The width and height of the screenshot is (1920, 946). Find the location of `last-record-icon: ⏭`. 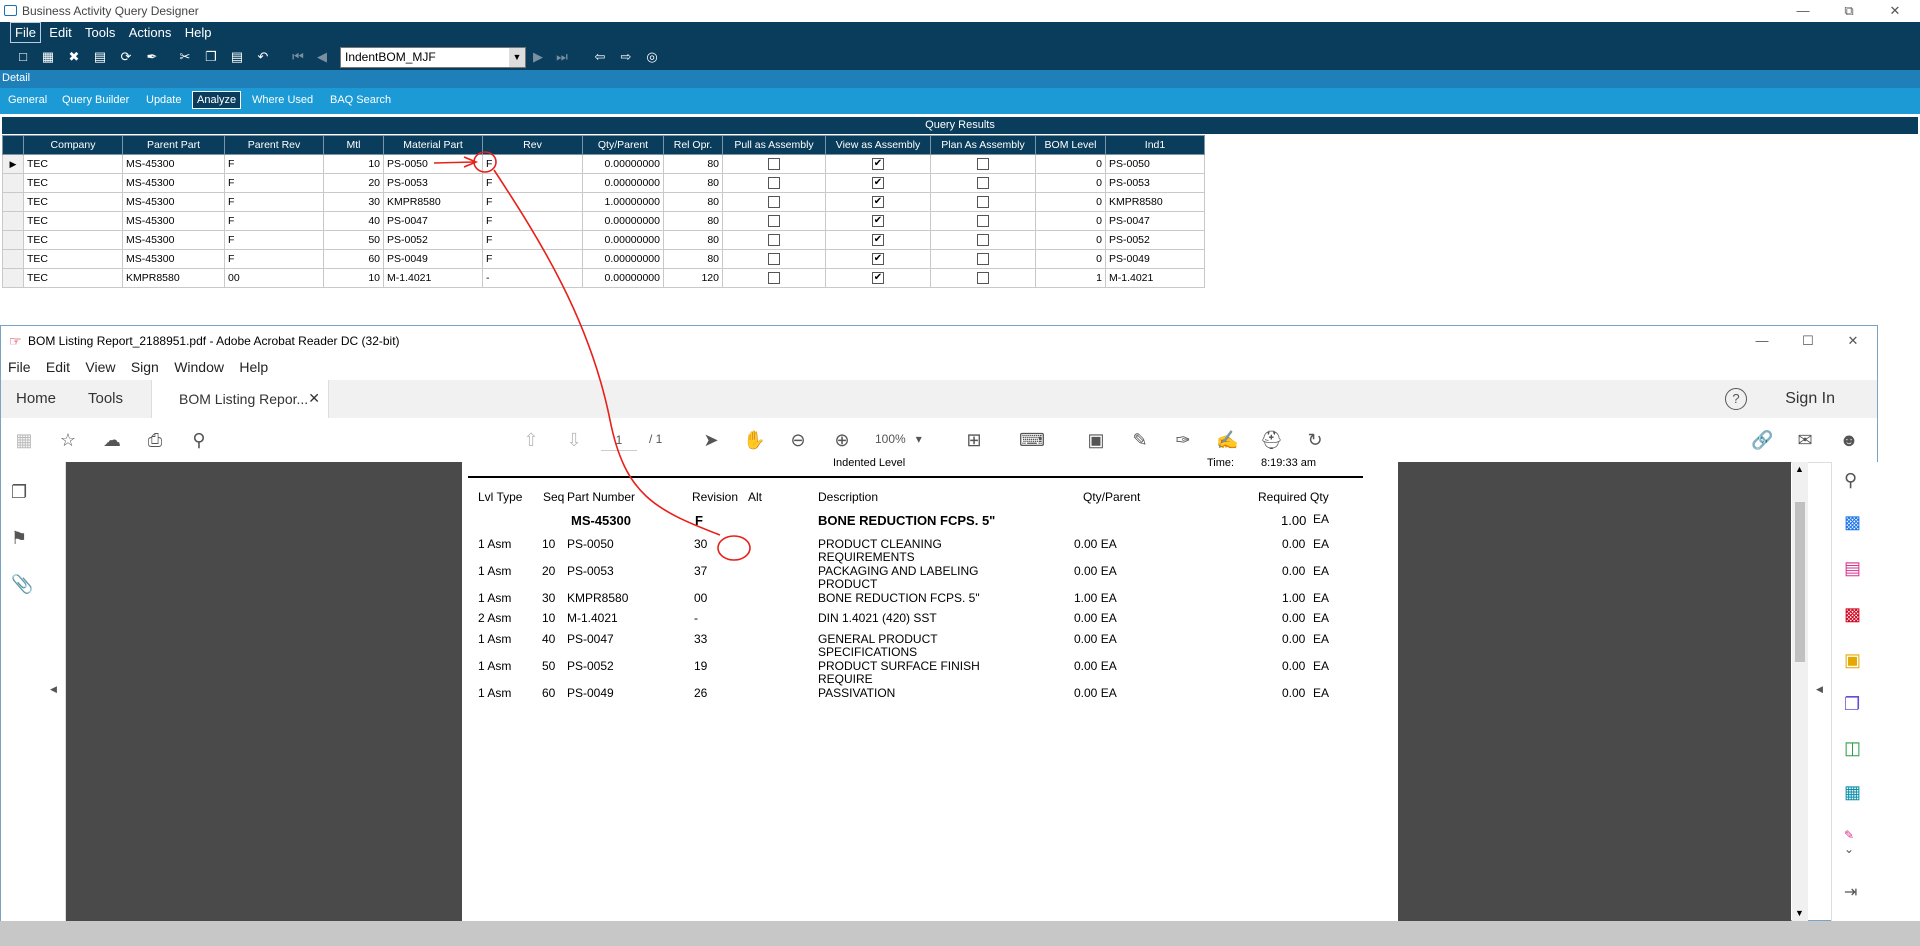

last-record-icon: ⏭ is located at coordinates (562, 57).